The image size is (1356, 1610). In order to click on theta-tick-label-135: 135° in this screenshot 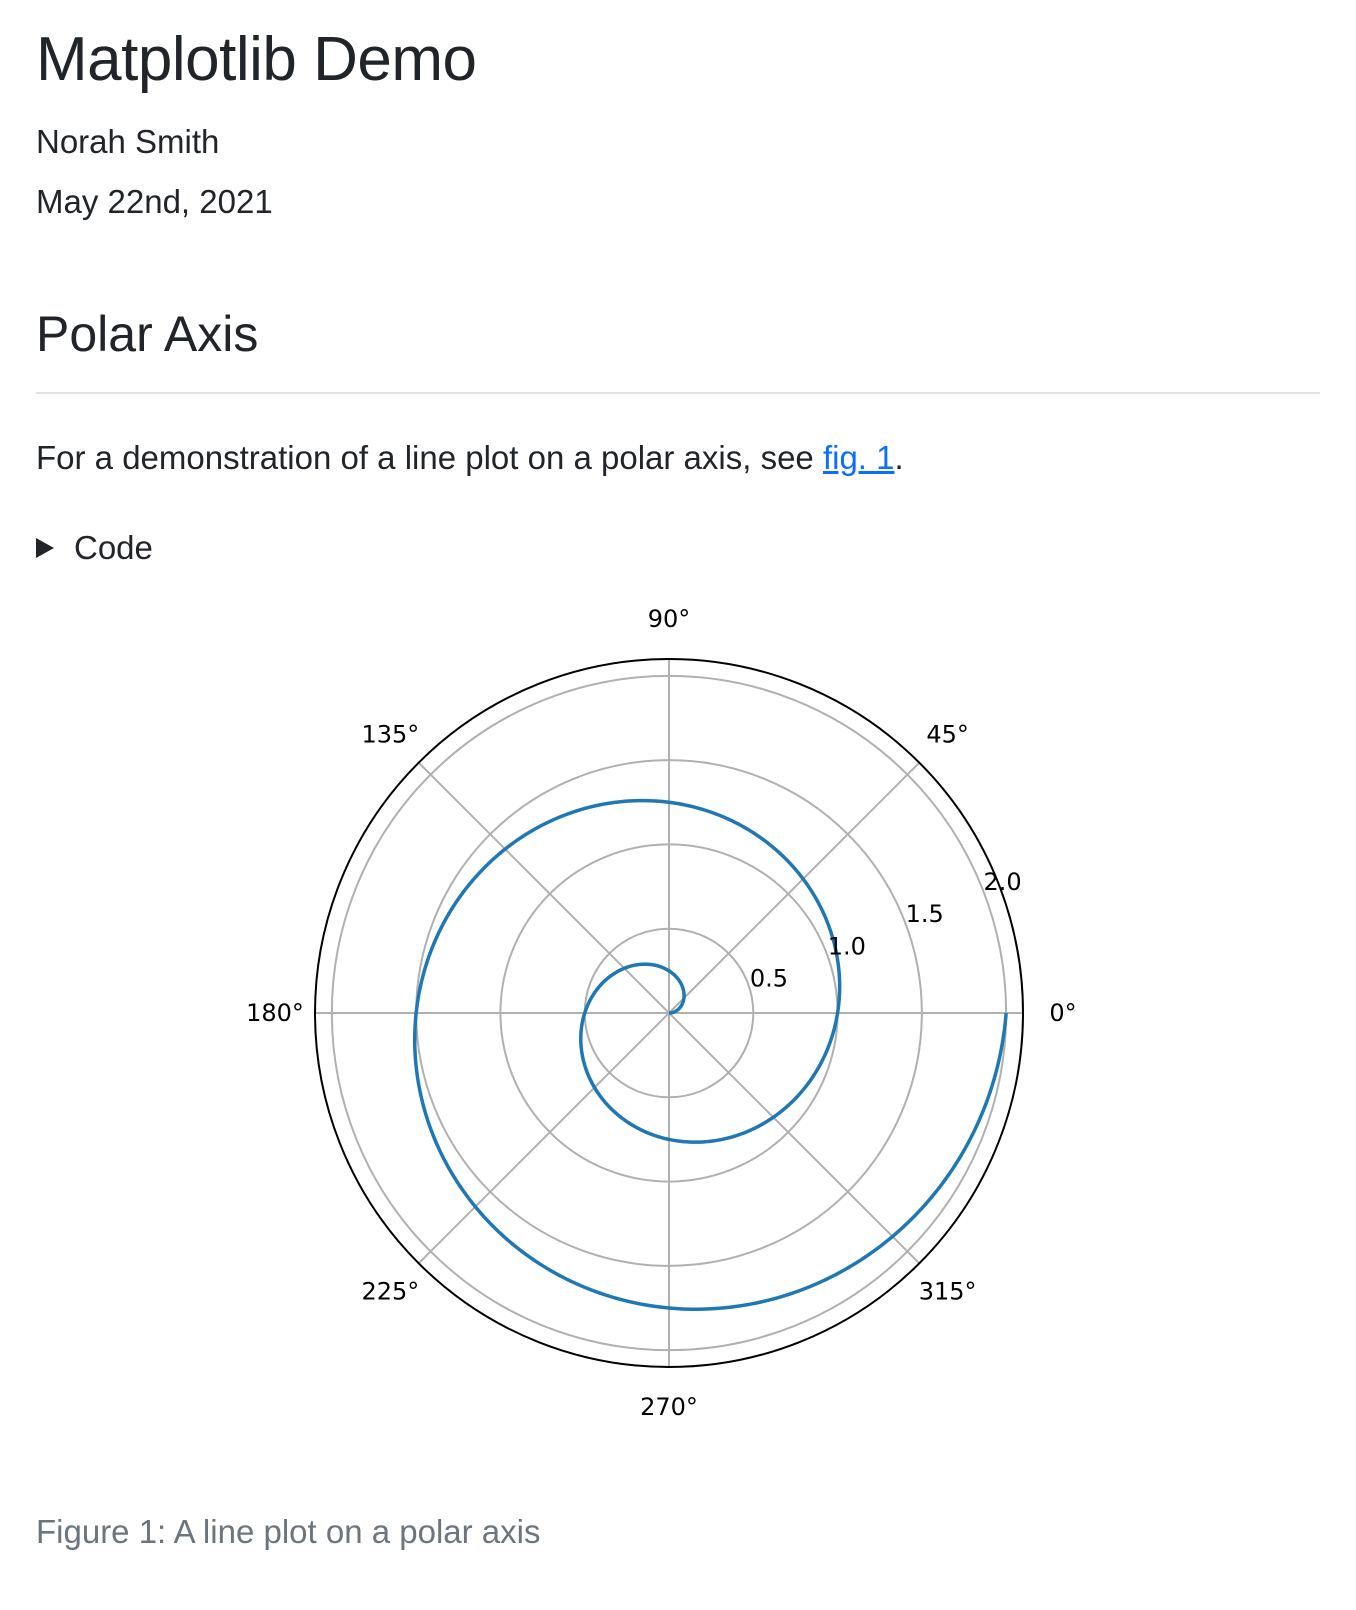, I will do `click(390, 734)`.